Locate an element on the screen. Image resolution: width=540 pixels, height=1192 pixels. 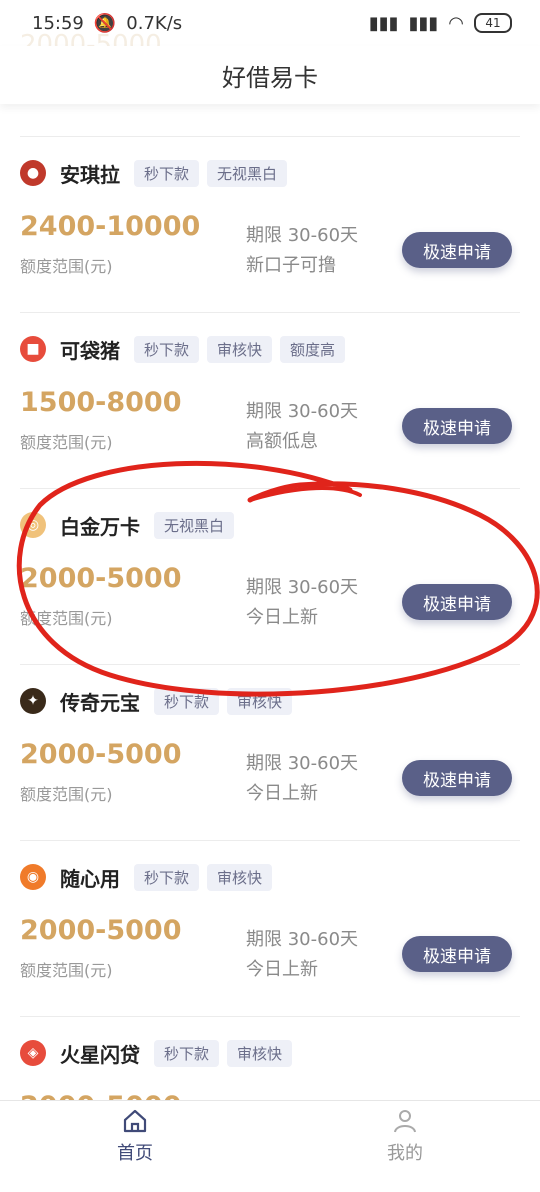
status-bar: 15:59 🔕 0.7K/s ▮▮▮ ▮▮▮ ◠ 41 is located at coordinates (270, 23).